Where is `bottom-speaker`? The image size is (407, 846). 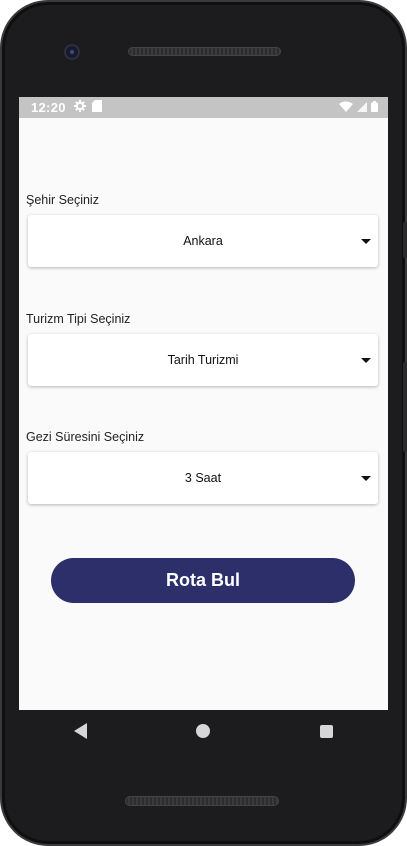 bottom-speaker is located at coordinates (202, 801).